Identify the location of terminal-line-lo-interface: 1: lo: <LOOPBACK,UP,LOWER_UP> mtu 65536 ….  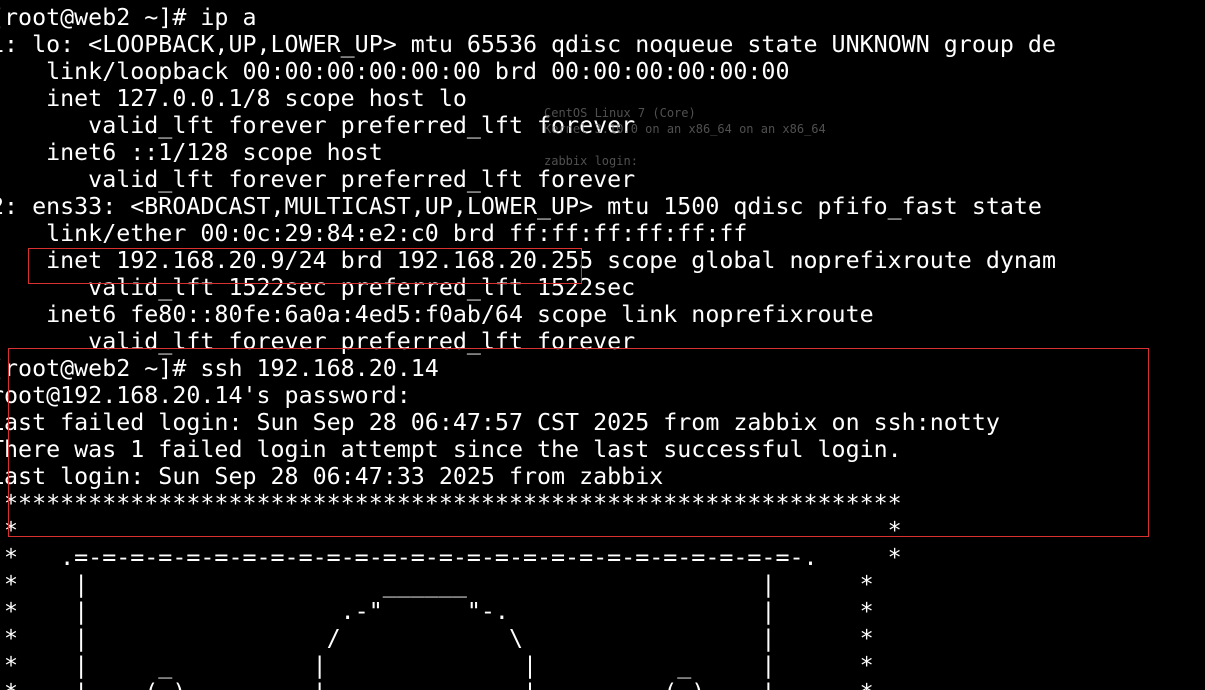
(528, 44).